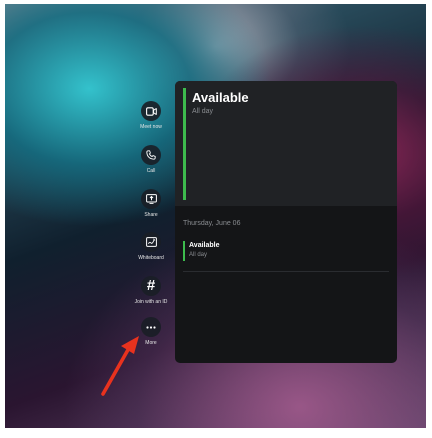 The image size is (432, 438). I want to click on call-label: Call, so click(151, 171).